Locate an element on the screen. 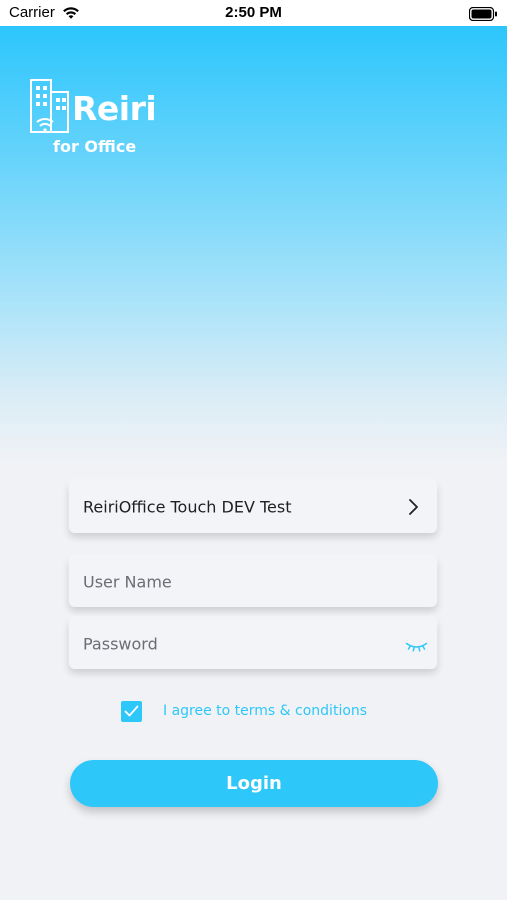  username-field: User Name is located at coordinates (253, 581).